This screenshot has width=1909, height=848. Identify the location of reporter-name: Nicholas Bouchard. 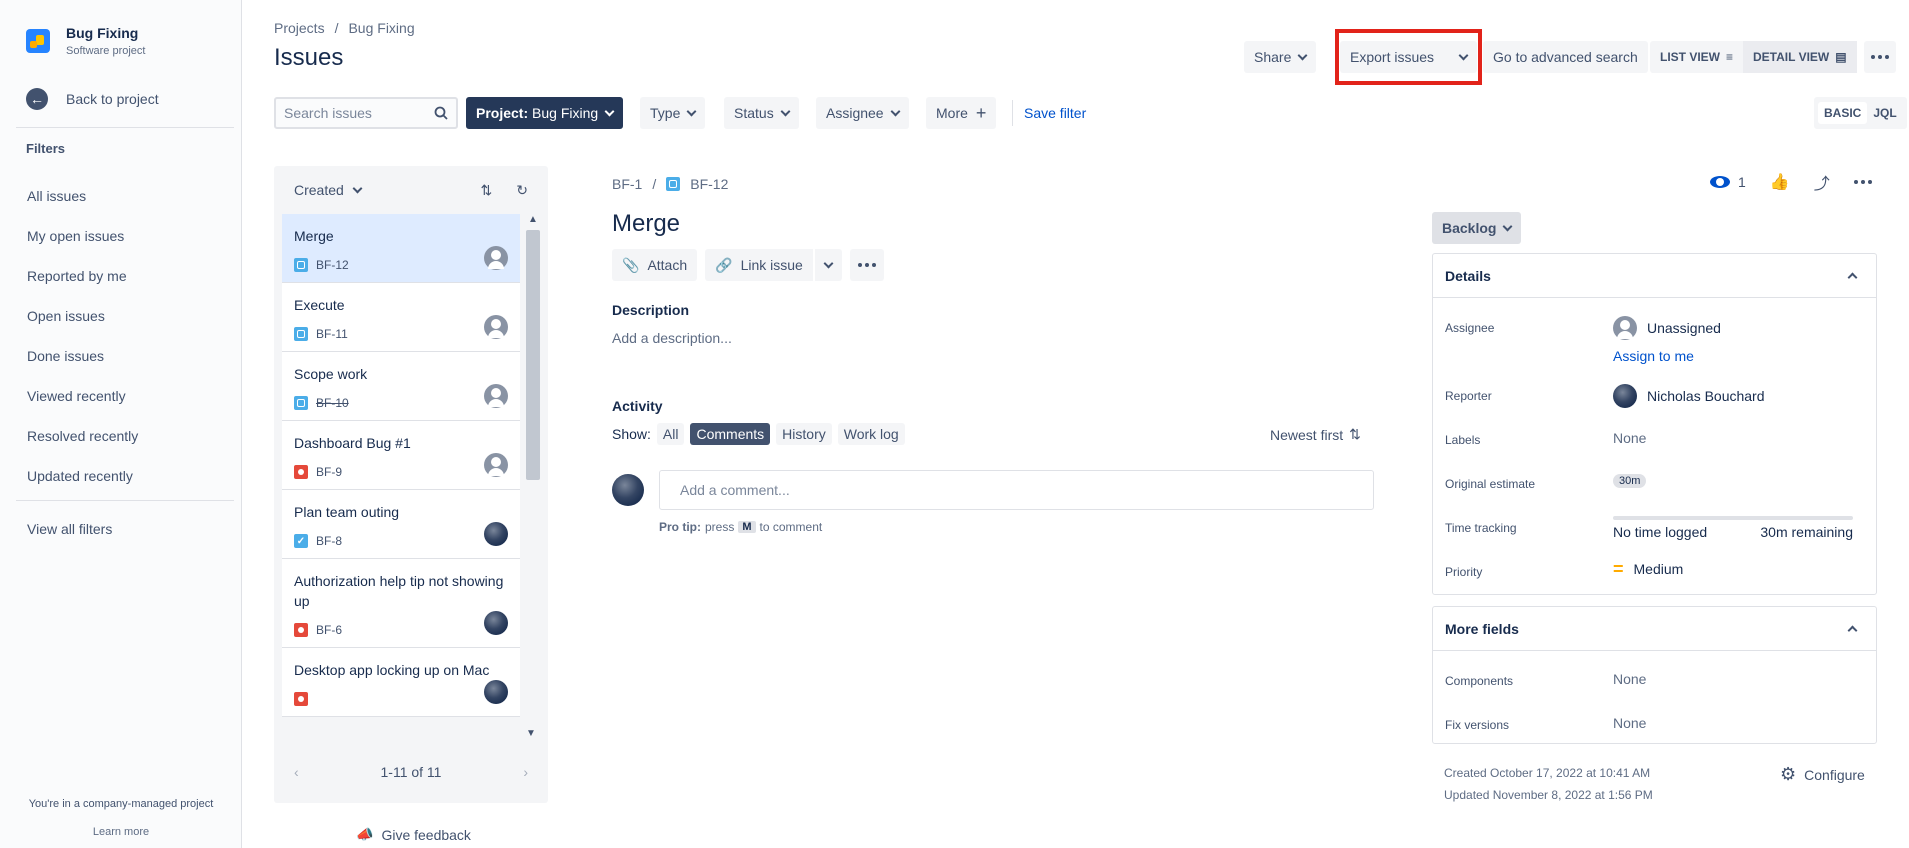
(1706, 396).